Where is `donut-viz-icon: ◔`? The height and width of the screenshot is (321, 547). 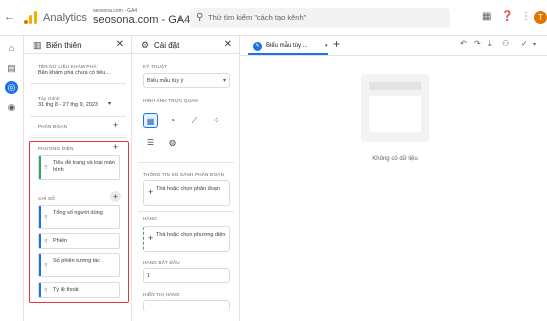 donut-viz-icon: ◔ is located at coordinates (172, 120).